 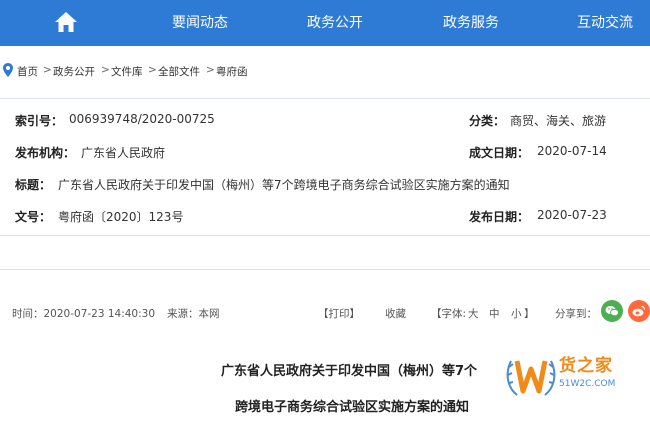 What do you see at coordinates (573, 377) in the screenshot?
I see `watermark-logo: 货之家 51W2C.COM` at bounding box center [573, 377].